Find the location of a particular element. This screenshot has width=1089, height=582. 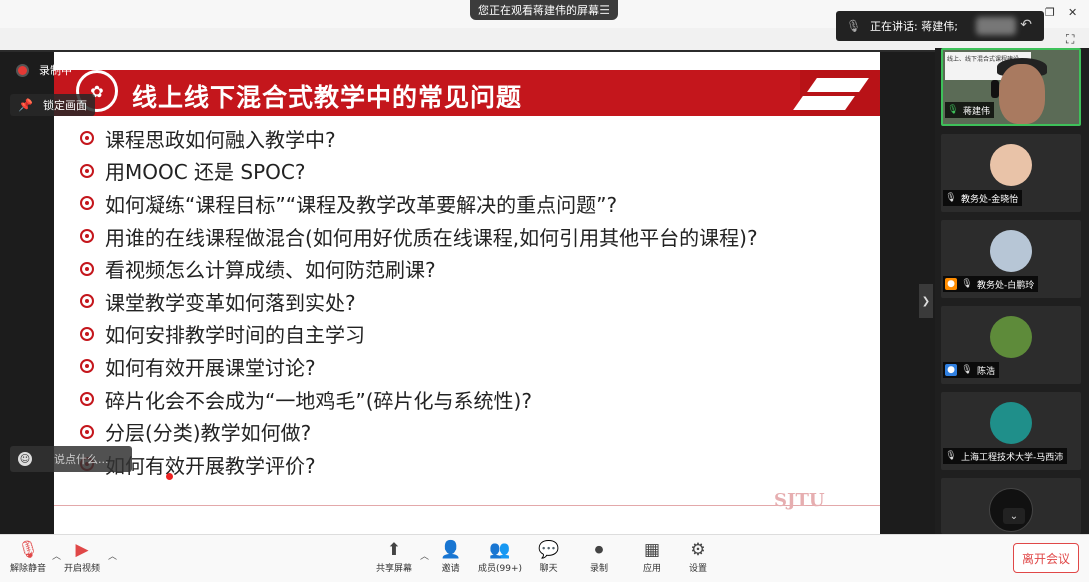

settings-button: ⚙ 设置 is located at coordinates (698, 556).